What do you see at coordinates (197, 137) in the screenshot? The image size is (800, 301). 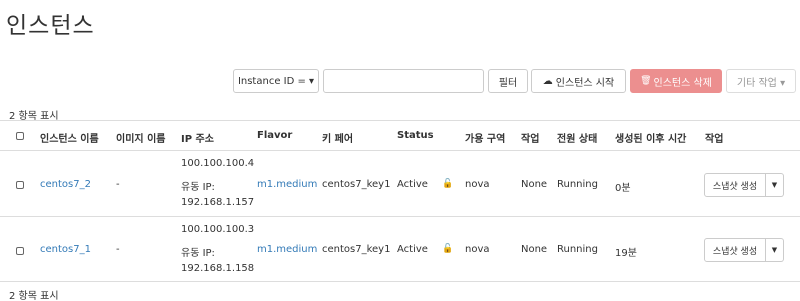 I see `header-ip-address: IP 주소` at bounding box center [197, 137].